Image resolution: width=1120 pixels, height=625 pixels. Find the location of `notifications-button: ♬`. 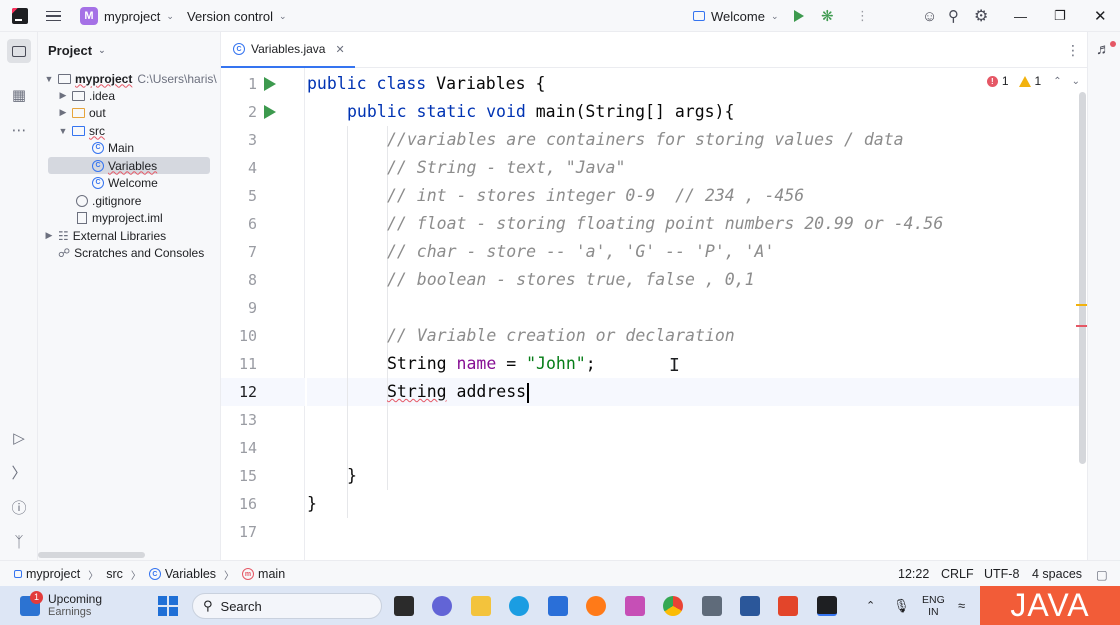

notifications-button: ♬ is located at coordinates (1103, 49).